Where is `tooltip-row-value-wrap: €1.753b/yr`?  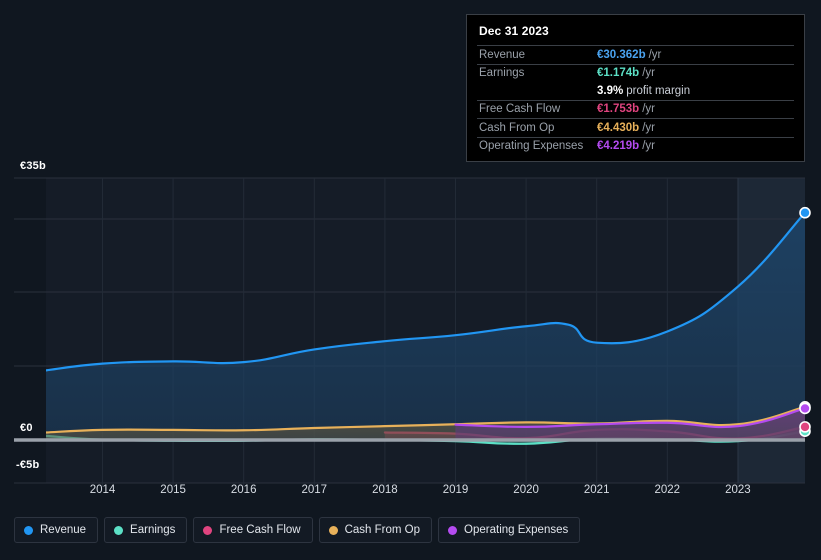
tooltip-row-value-wrap: €1.753b/yr is located at coordinates (626, 109).